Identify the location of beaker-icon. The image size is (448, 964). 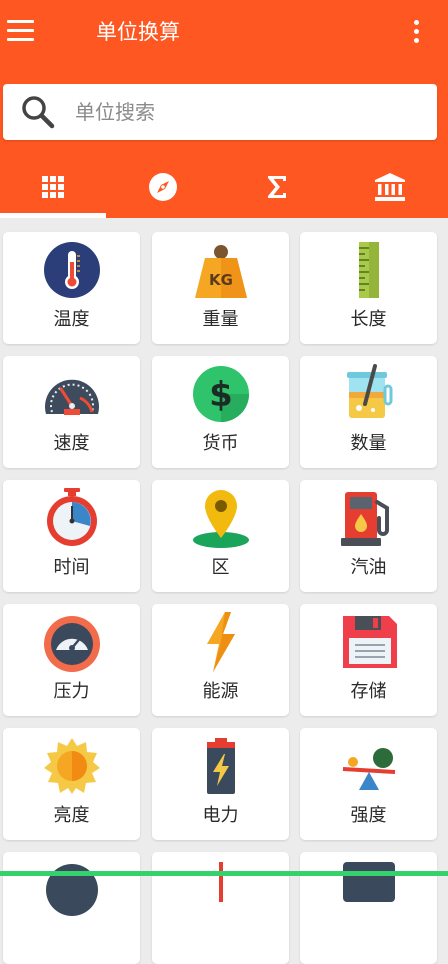
(370, 391).